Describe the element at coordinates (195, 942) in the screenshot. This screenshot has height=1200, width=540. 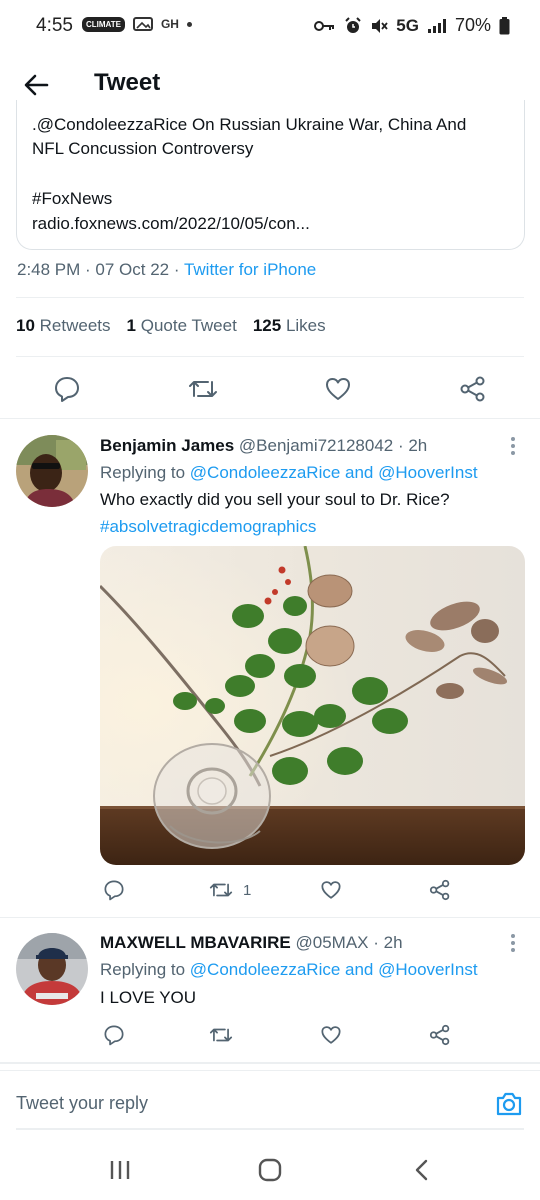
I see `author-name: MAXWELL MBAVARIRE` at that location.